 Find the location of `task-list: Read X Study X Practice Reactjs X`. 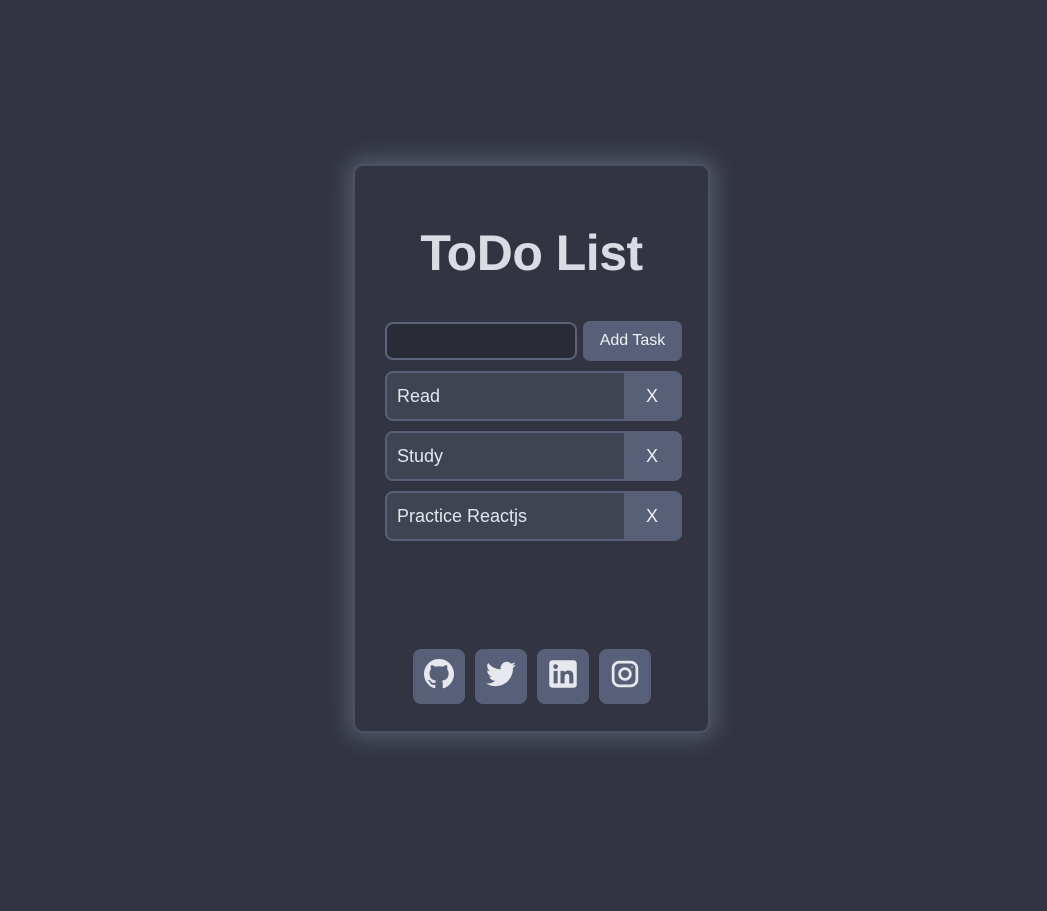

task-list: Read X Study X Practice Reactjs X is located at coordinates (533, 461).